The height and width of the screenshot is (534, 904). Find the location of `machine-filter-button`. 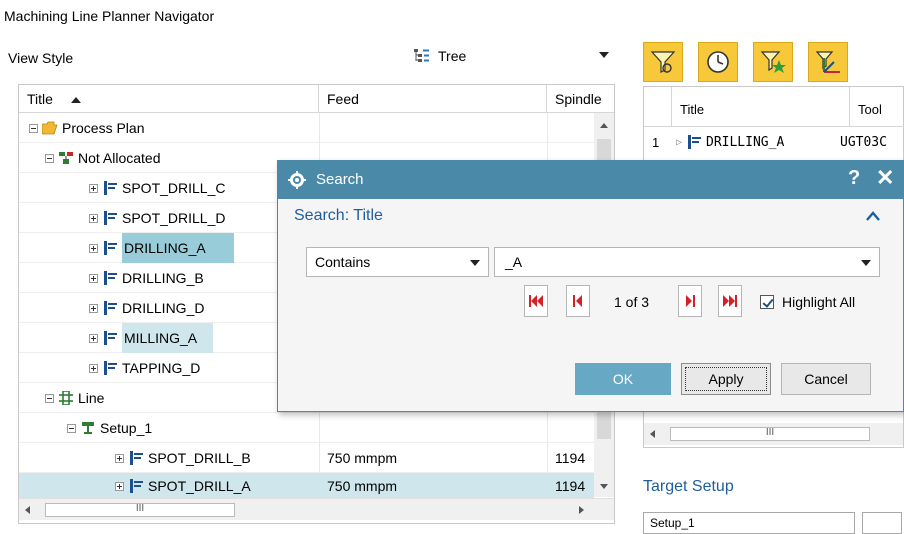

machine-filter-button is located at coordinates (773, 62).